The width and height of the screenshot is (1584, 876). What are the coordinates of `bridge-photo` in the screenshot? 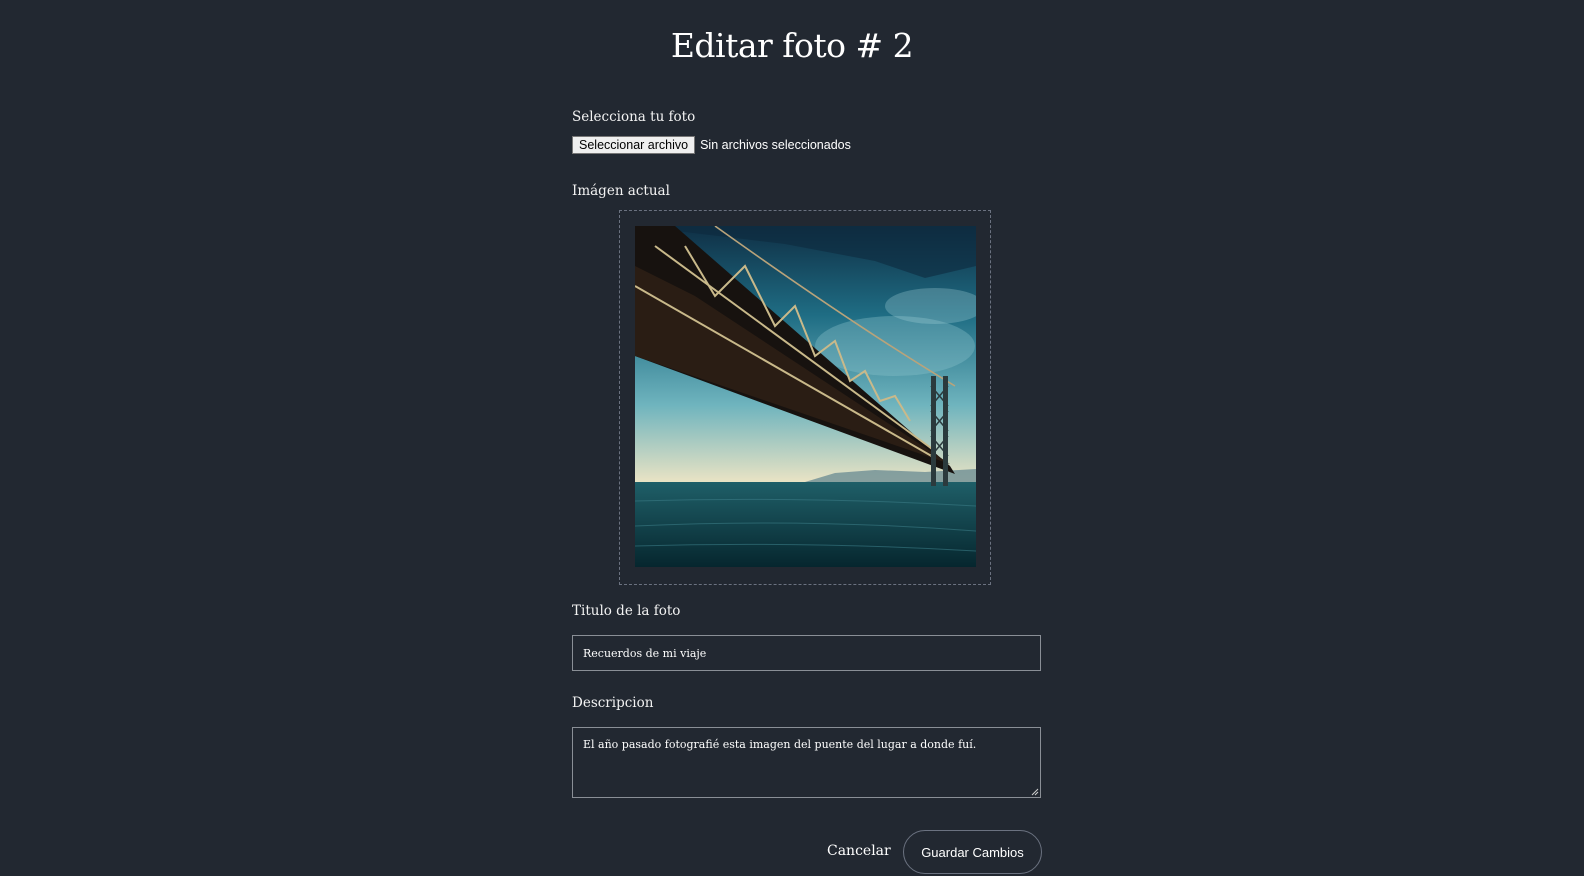 It's located at (805, 396).